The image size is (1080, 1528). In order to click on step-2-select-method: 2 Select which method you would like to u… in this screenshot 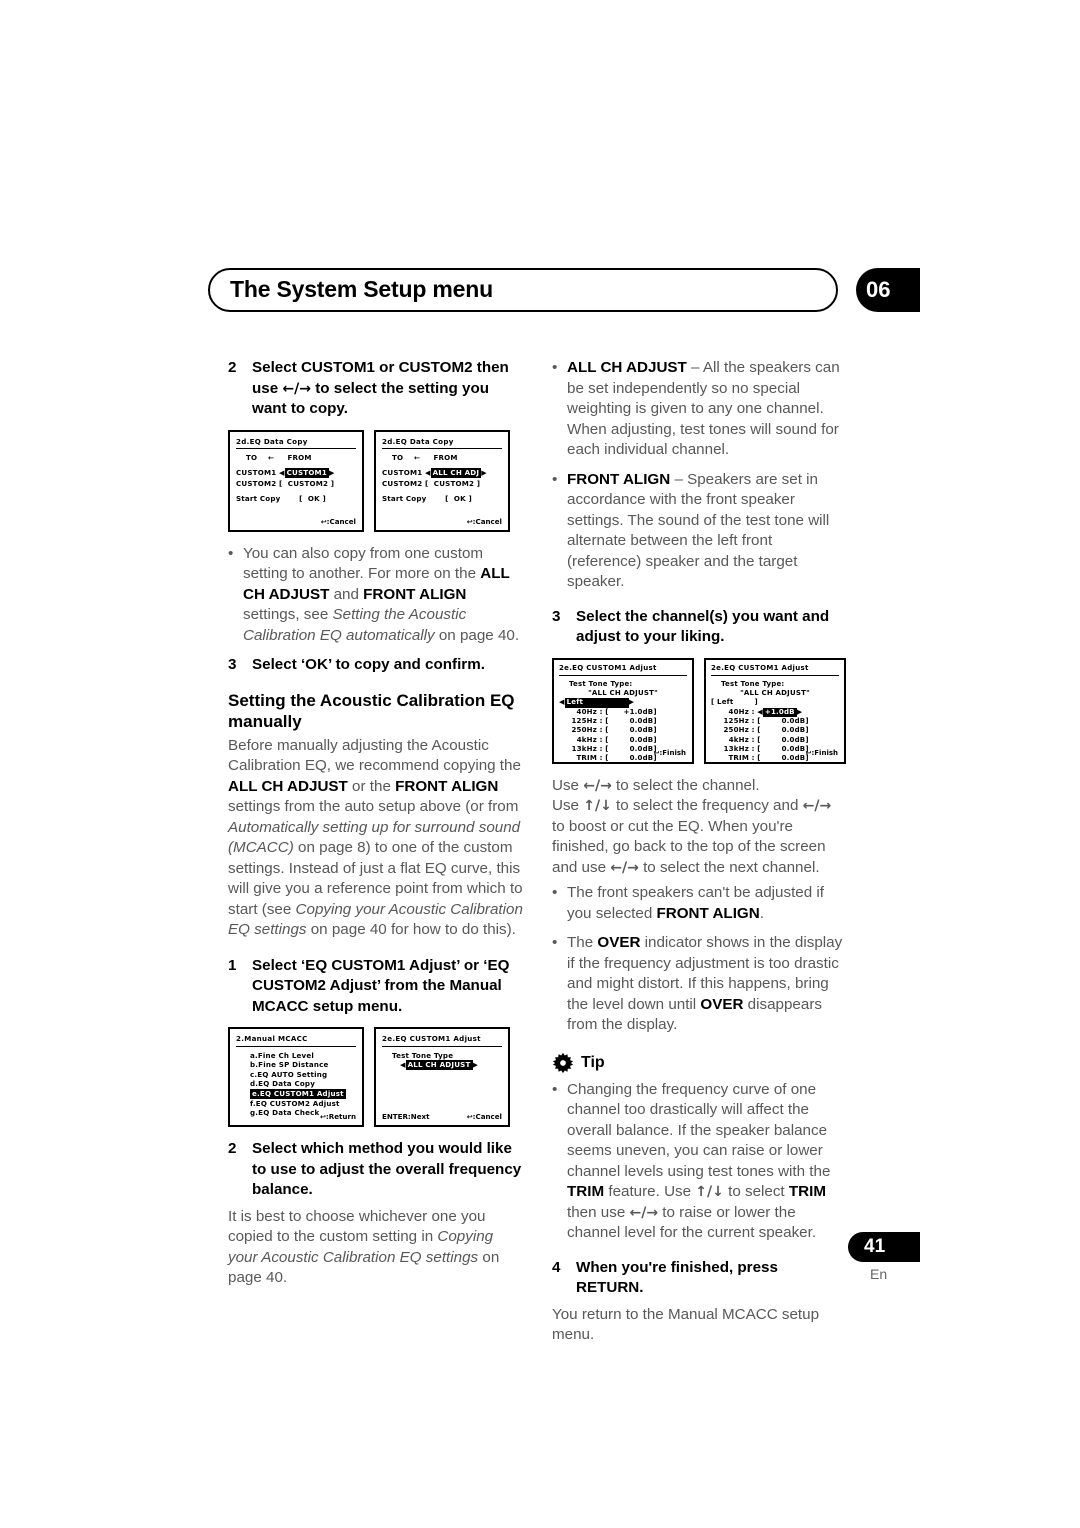, I will do `click(376, 1170)`.